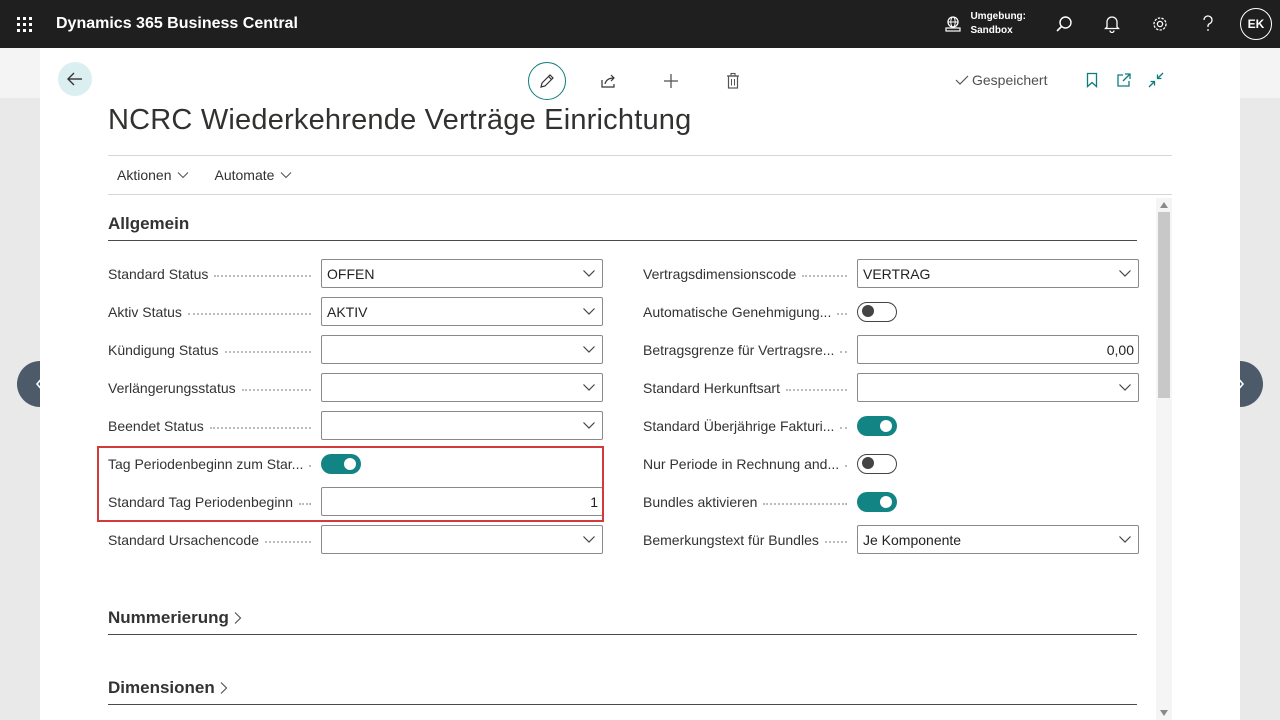  What do you see at coordinates (168, 617) in the screenshot?
I see `section-numbering-title: Nummerierung` at bounding box center [168, 617].